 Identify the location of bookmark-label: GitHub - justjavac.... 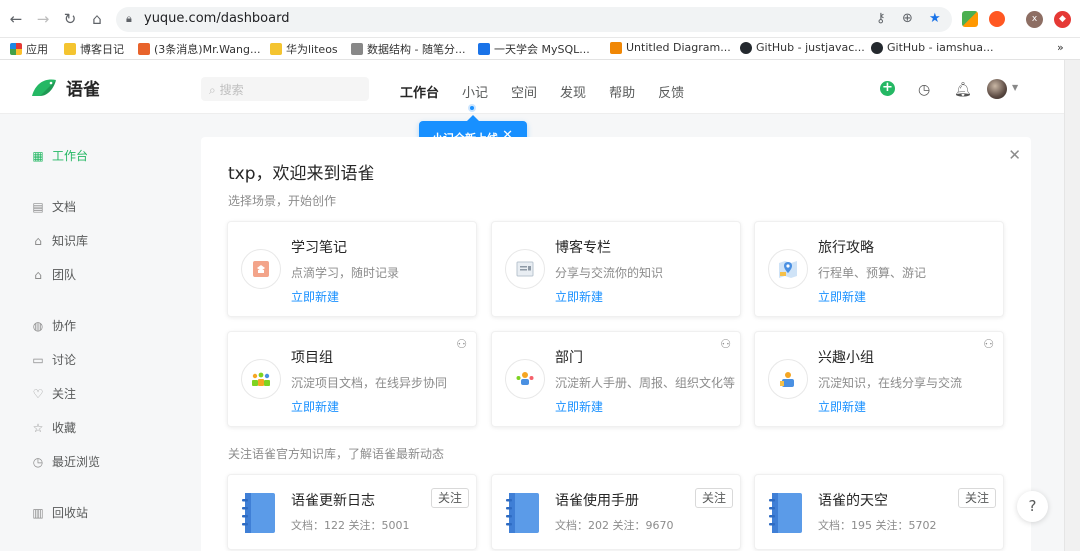
(810, 47).